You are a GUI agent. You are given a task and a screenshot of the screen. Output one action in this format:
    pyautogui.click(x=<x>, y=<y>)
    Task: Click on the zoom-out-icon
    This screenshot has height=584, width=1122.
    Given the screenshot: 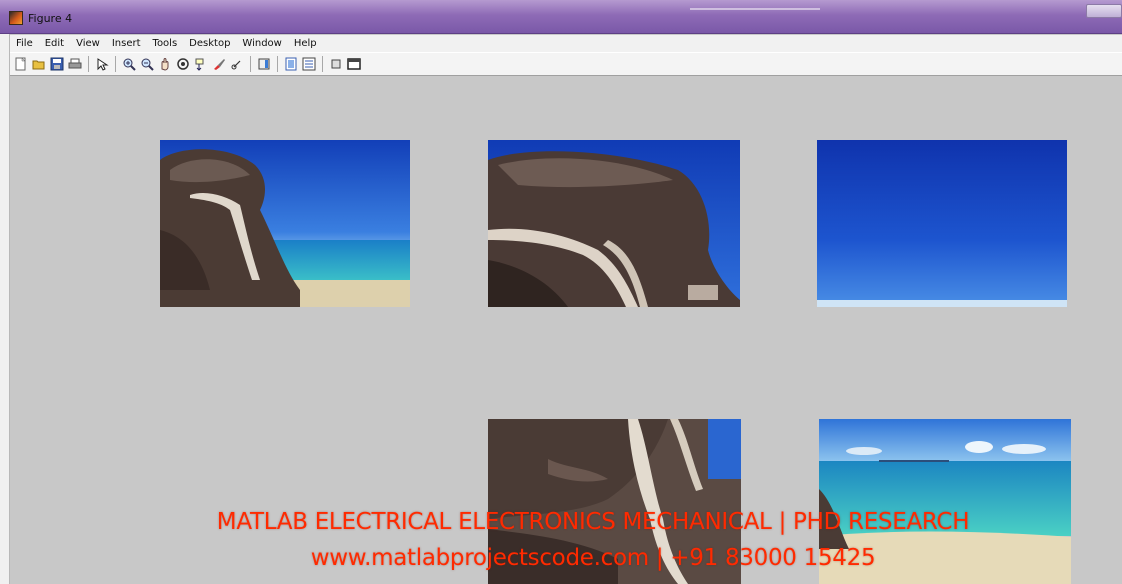 What is the action you would take?
    pyautogui.click(x=147, y=64)
    